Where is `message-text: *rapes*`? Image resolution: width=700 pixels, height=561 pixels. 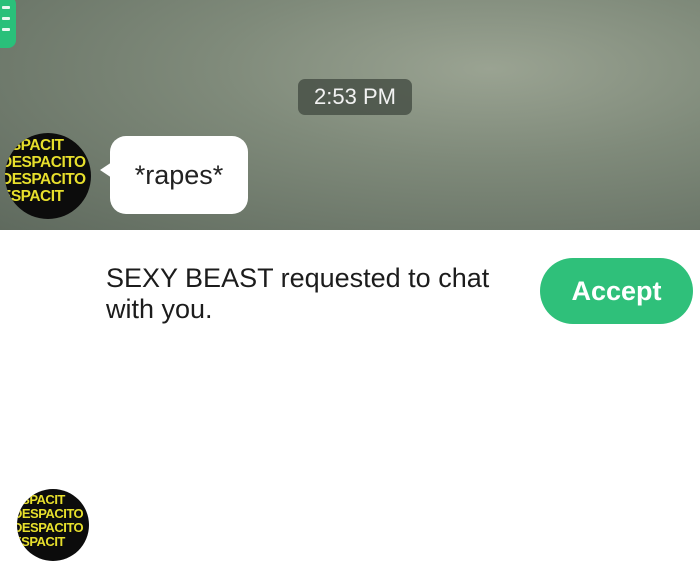 message-text: *rapes* is located at coordinates (179, 174).